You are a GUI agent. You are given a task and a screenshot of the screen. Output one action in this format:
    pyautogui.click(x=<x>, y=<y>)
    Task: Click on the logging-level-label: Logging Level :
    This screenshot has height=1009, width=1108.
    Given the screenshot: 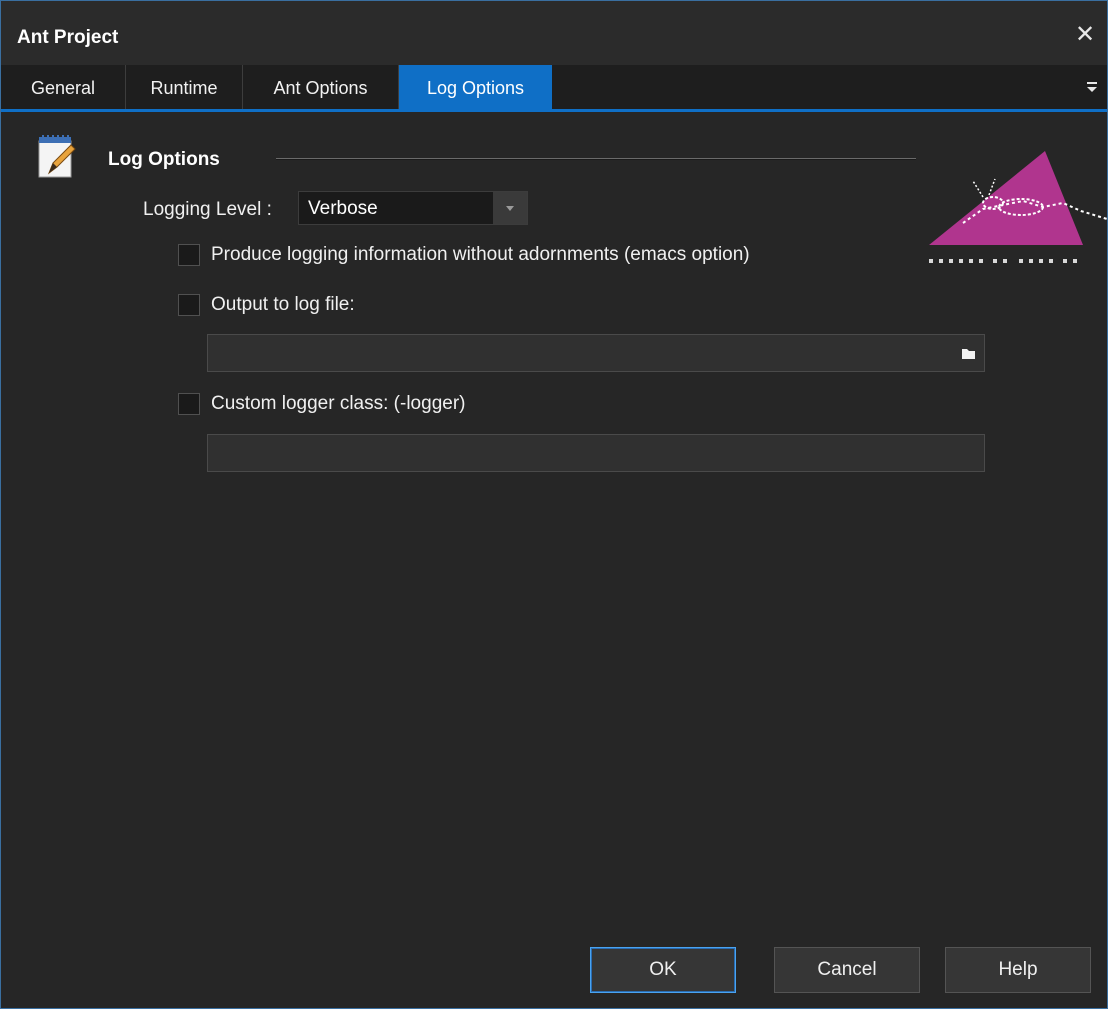 What is the action you would take?
    pyautogui.click(x=207, y=209)
    